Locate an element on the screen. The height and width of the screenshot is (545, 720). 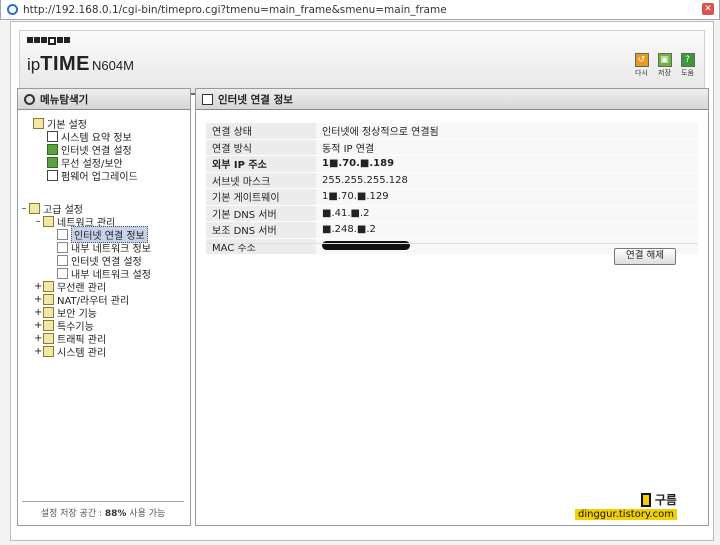
tree-item-system-summary: 시스템 요약 정보 is located at coordinates (89, 137).